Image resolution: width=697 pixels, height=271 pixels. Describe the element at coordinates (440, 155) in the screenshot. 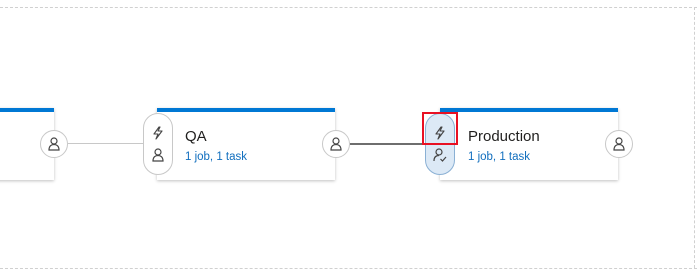

I see `person-check-icon` at that location.